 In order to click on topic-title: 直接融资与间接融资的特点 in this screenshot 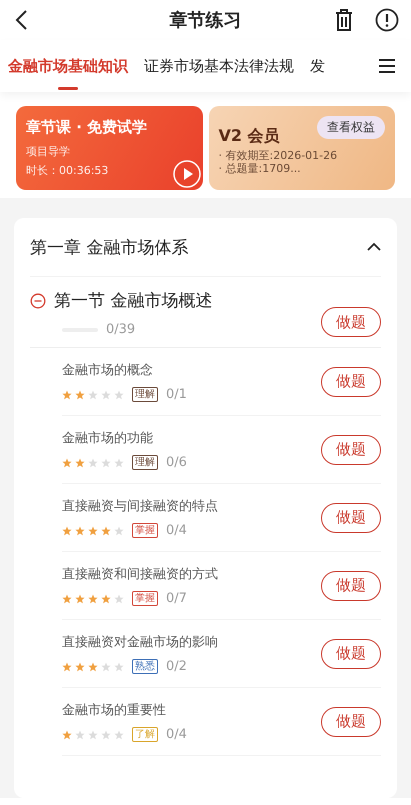, I will do `click(140, 506)`.